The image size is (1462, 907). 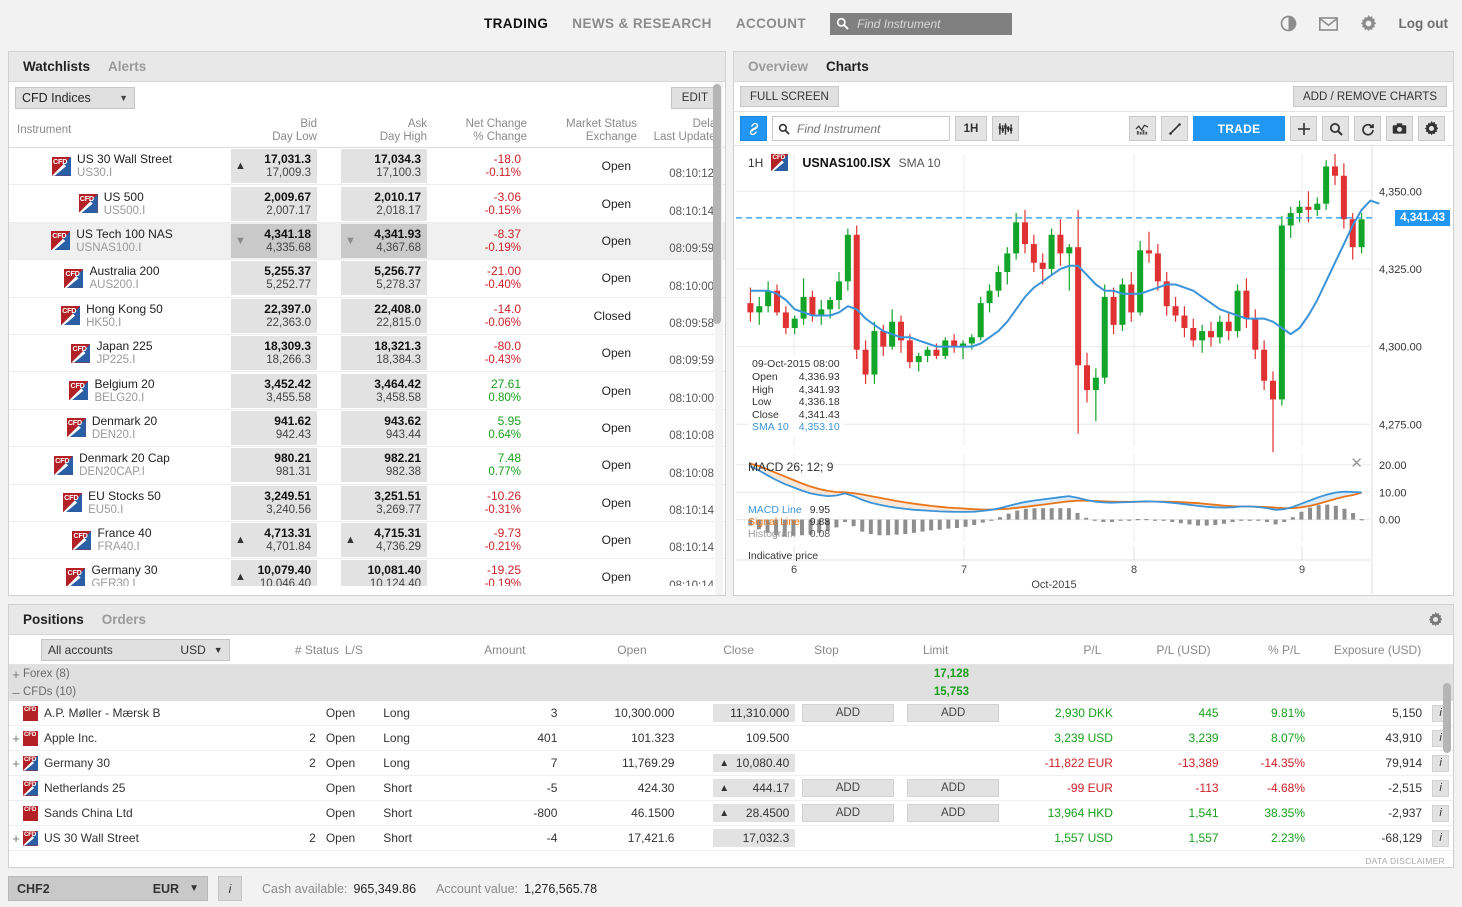 I want to click on positions-scrollbar-thumb, so click(x=1447, y=718).